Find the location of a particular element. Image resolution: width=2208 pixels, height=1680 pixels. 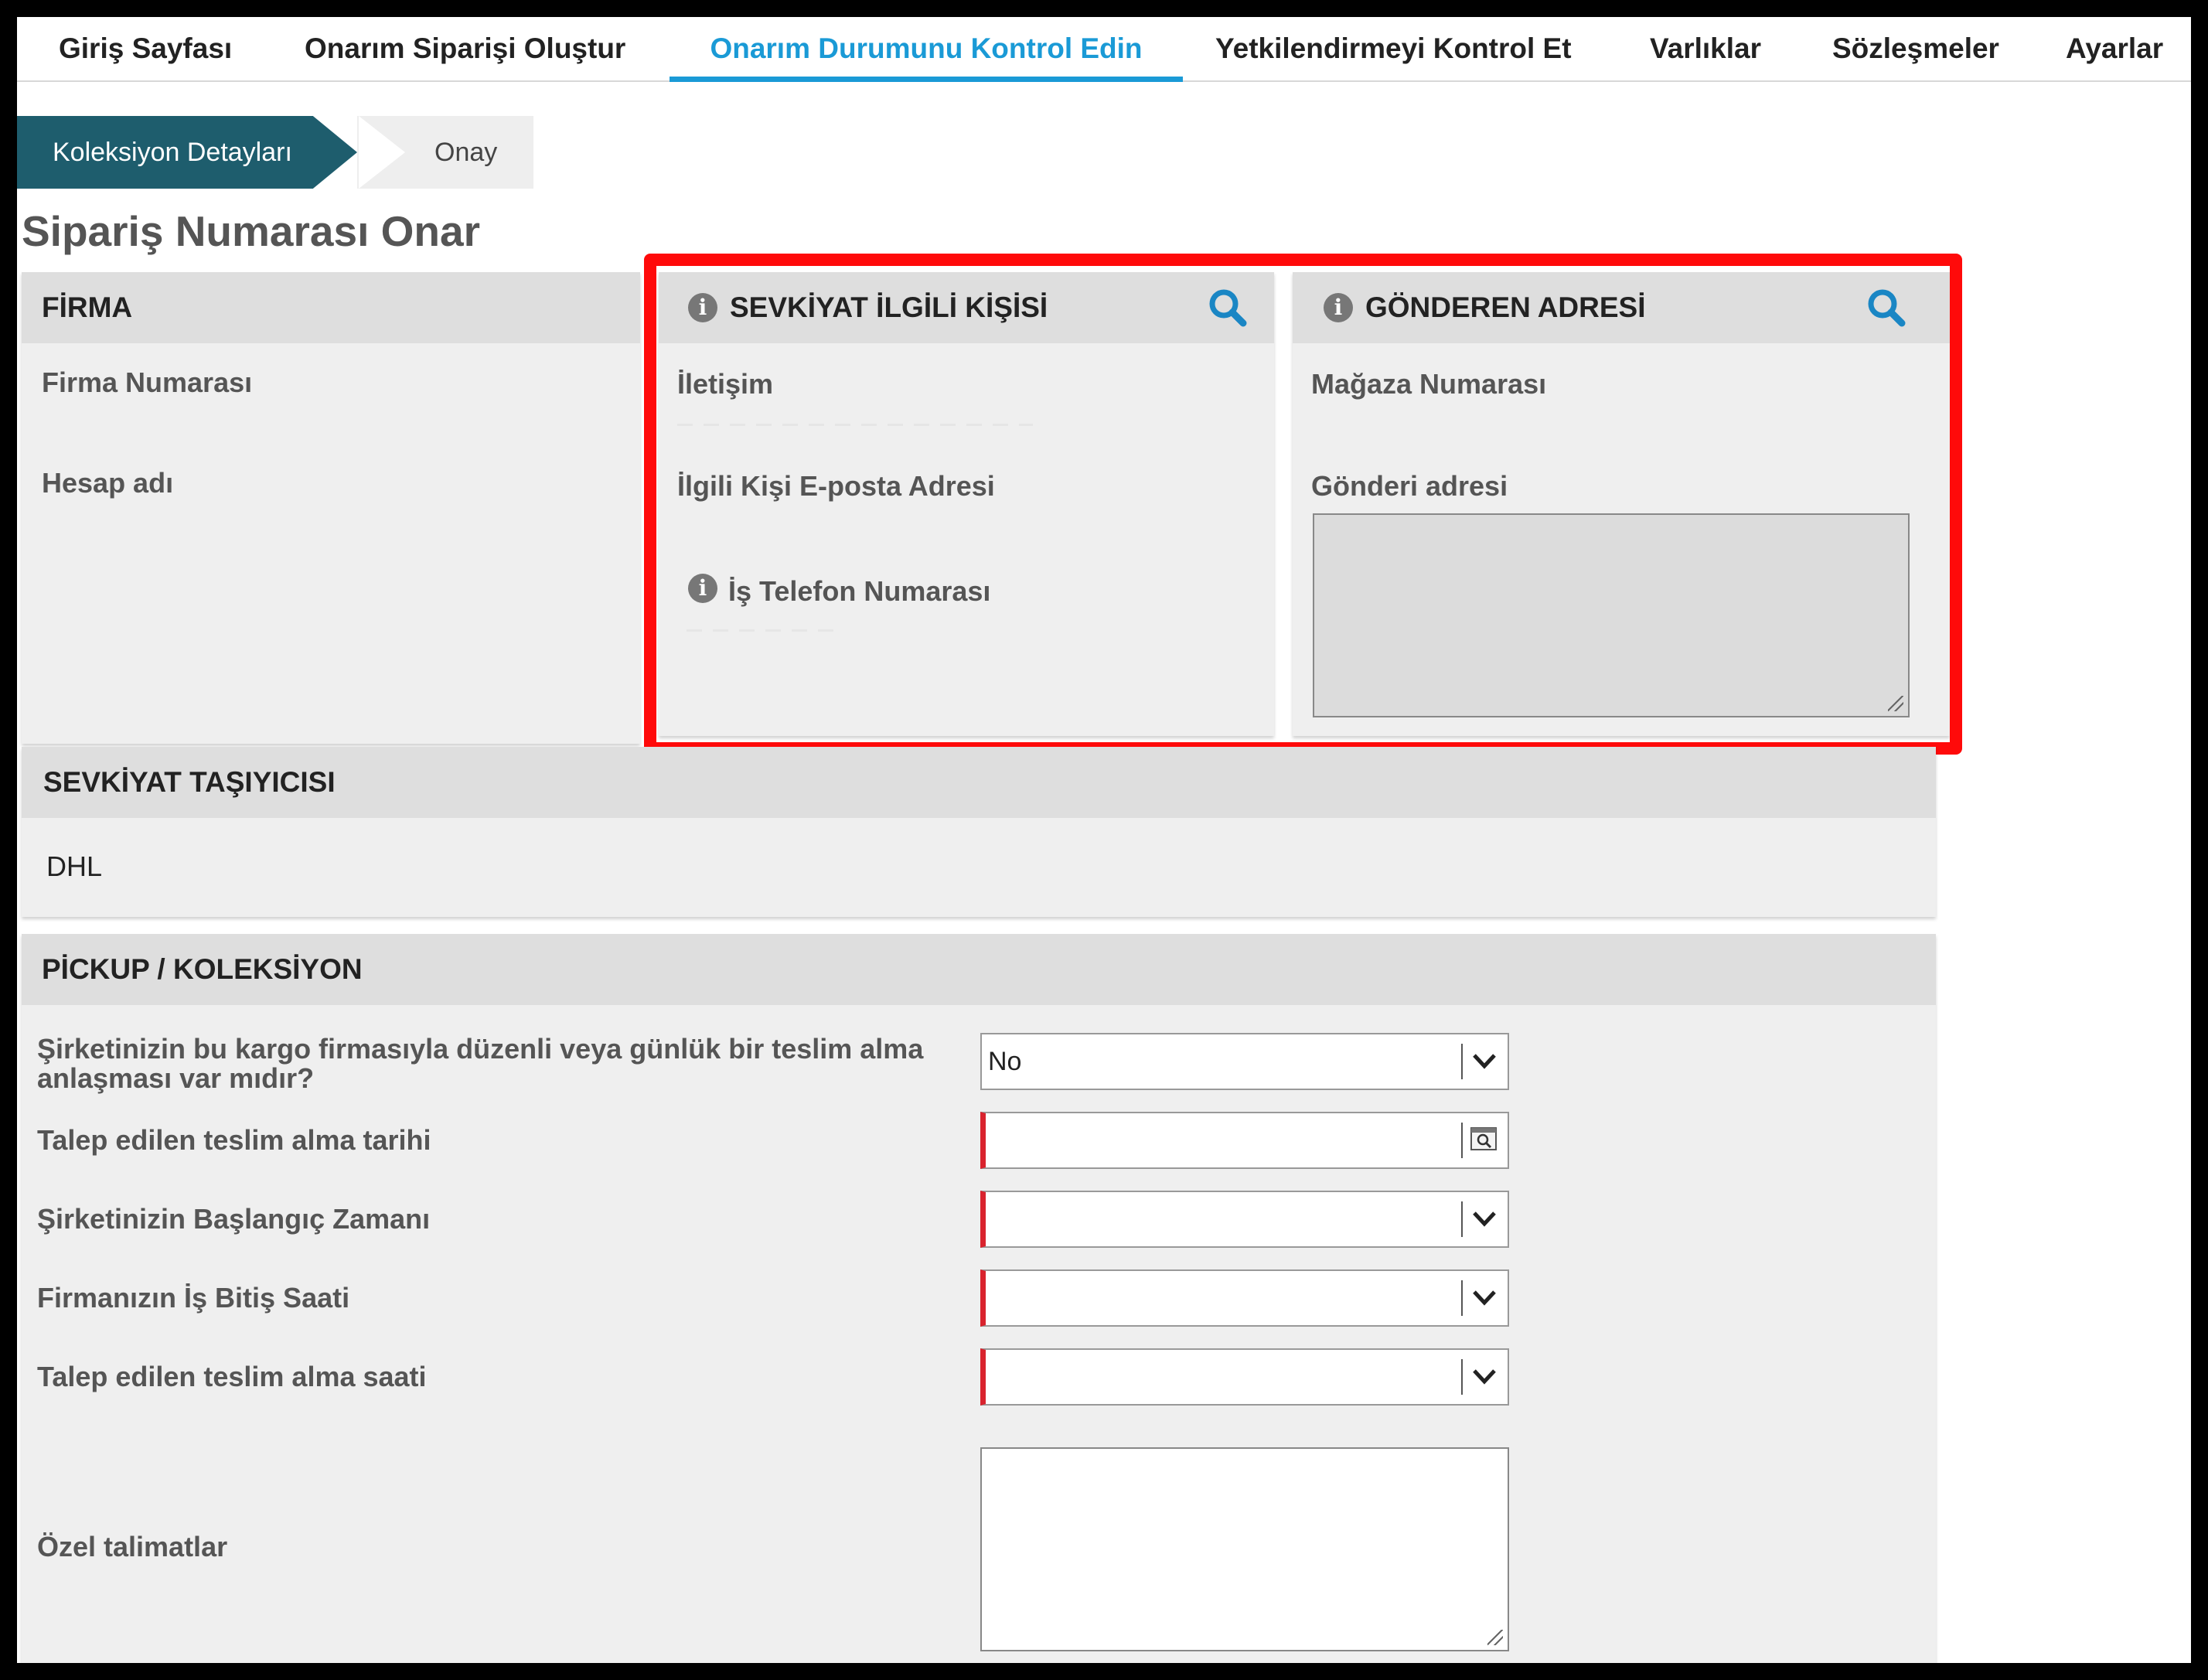

hesap-adi-label: Hesap adı is located at coordinates (108, 483).